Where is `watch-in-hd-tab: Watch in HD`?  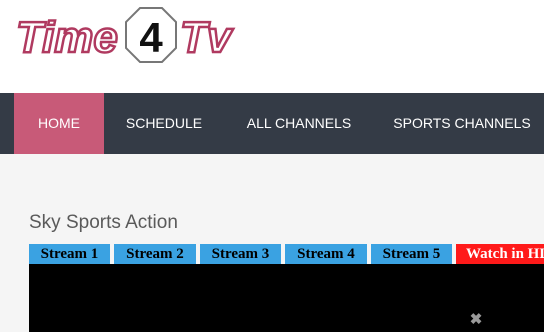 watch-in-hd-tab: Watch in HD is located at coordinates (500, 254).